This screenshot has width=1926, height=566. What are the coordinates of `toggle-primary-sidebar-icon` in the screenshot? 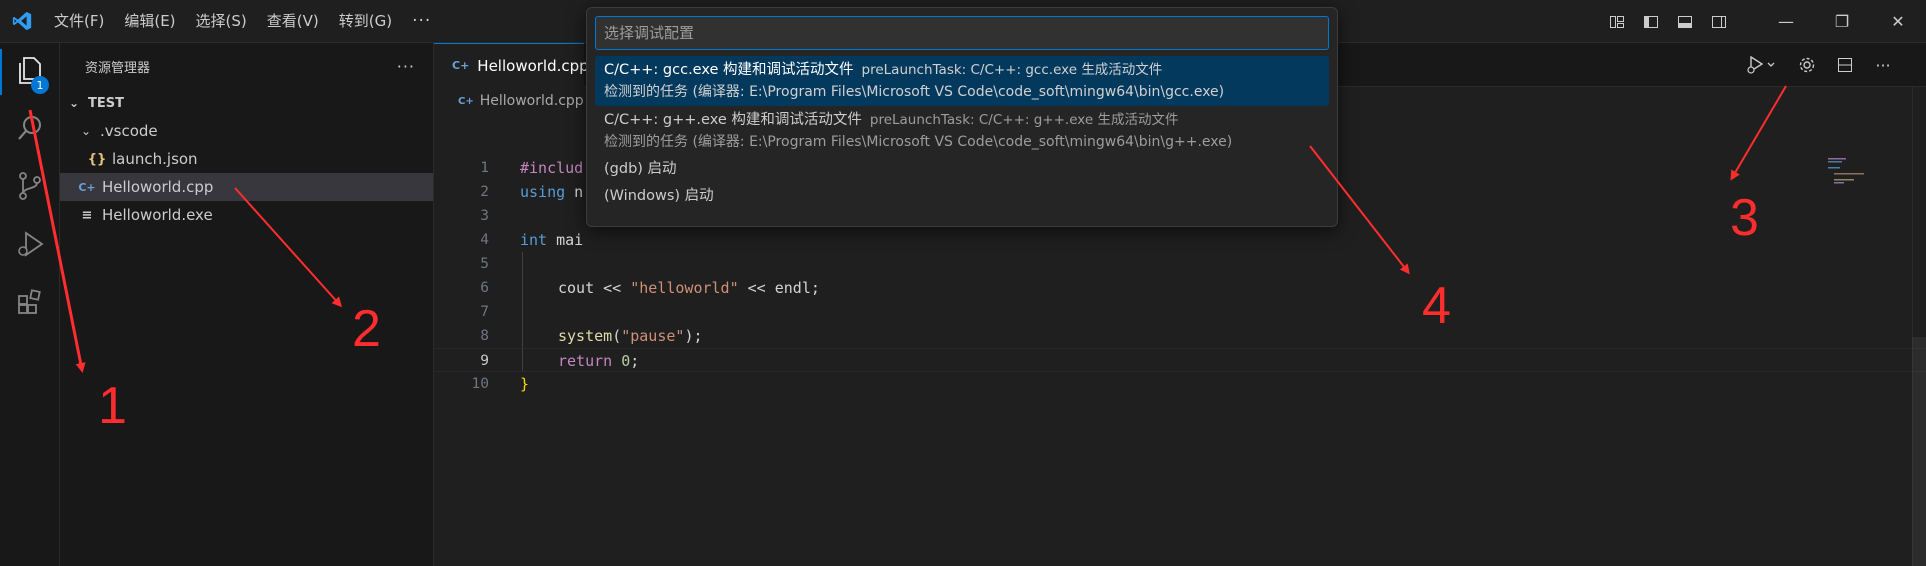 It's located at (1651, 21).